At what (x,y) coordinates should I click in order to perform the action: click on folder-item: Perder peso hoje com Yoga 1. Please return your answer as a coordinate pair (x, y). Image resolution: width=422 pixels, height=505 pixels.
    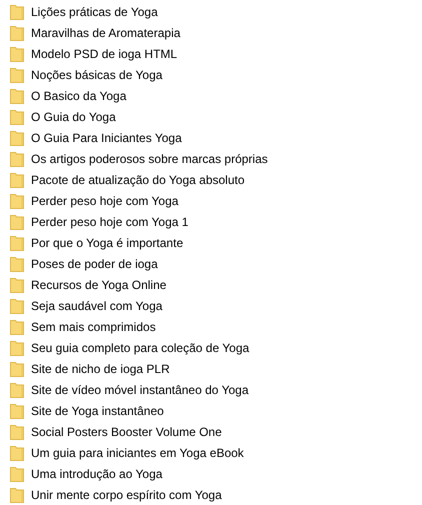
    Looking at the image, I should click on (211, 221).